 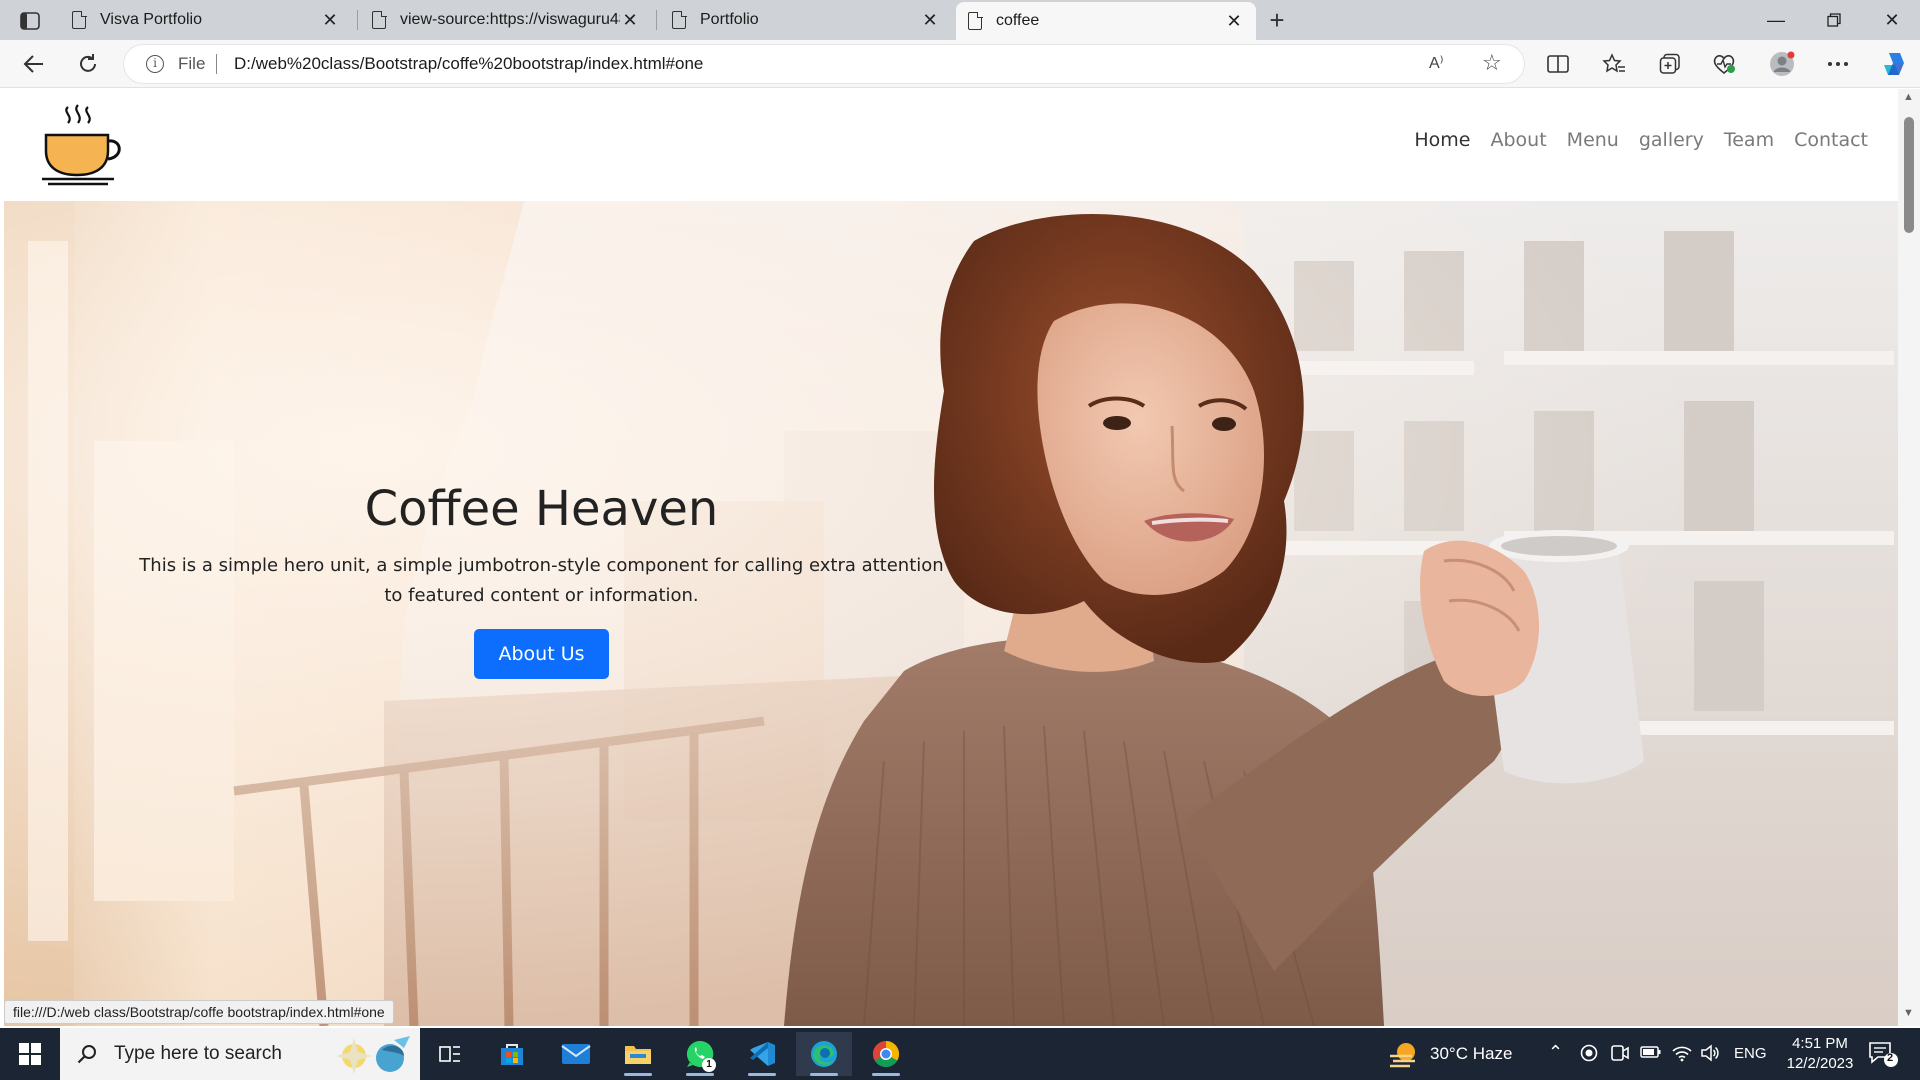 What do you see at coordinates (1277, 20) in the screenshot?
I see `new-tab-button: +` at bounding box center [1277, 20].